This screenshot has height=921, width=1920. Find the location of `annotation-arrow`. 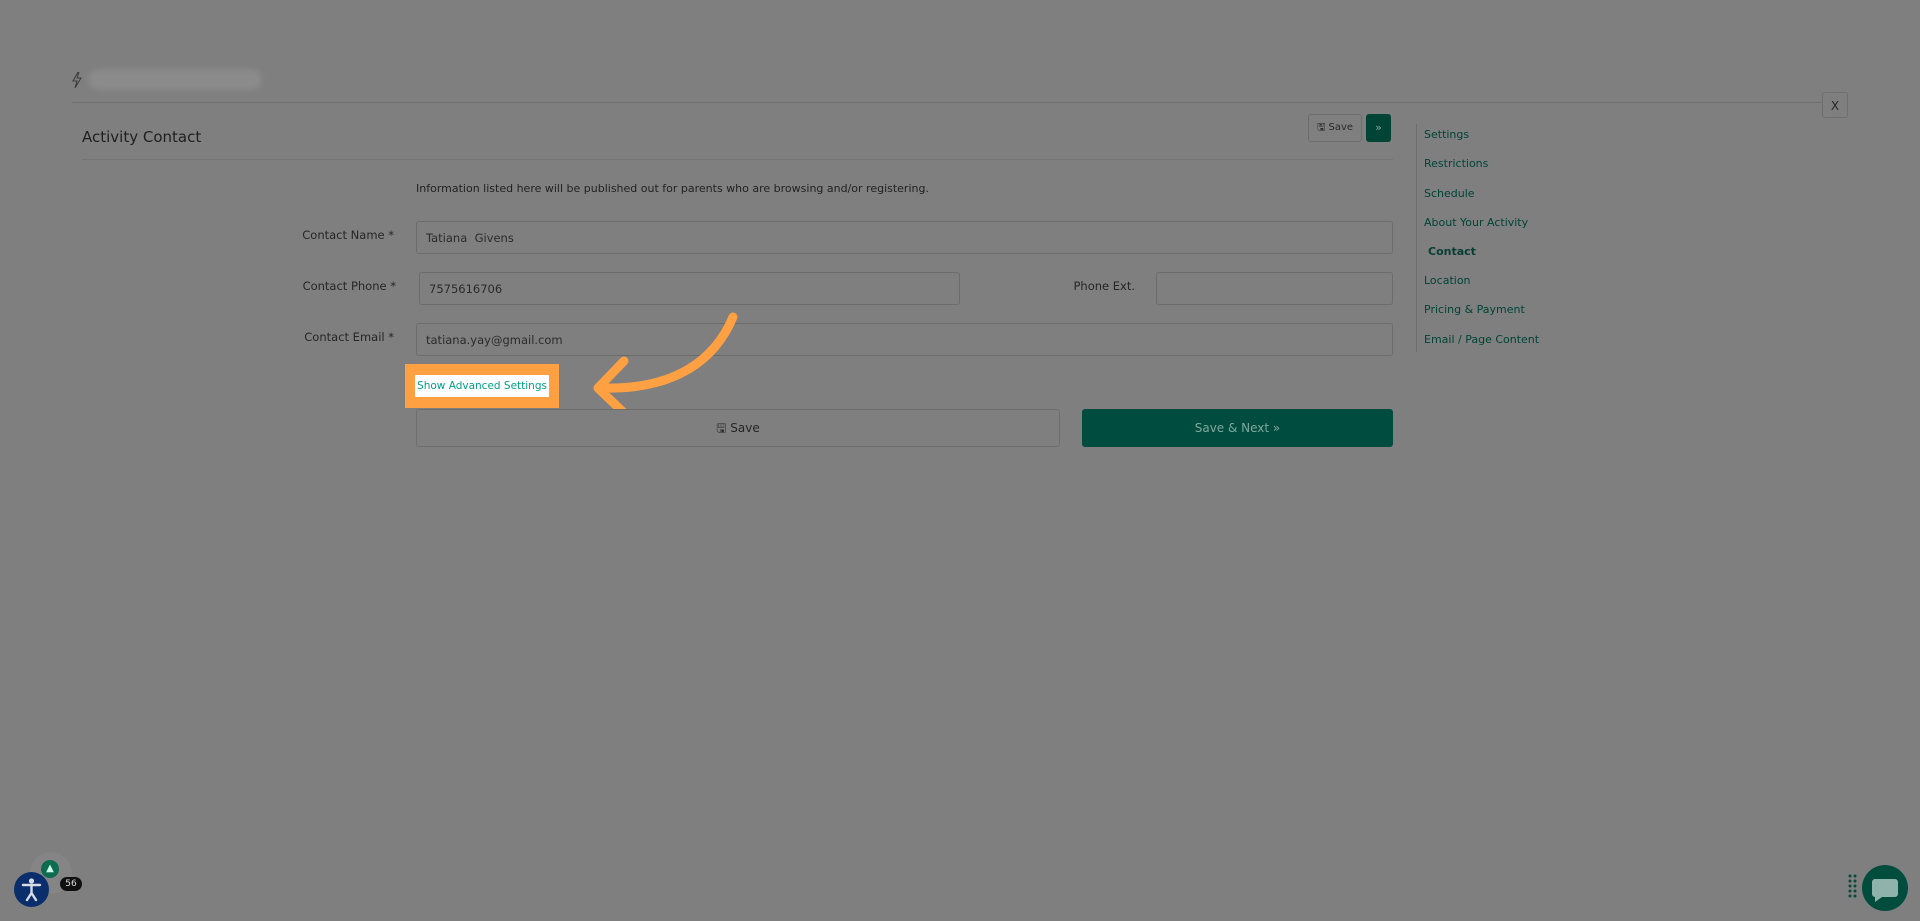

annotation-arrow is located at coordinates (665, 365).